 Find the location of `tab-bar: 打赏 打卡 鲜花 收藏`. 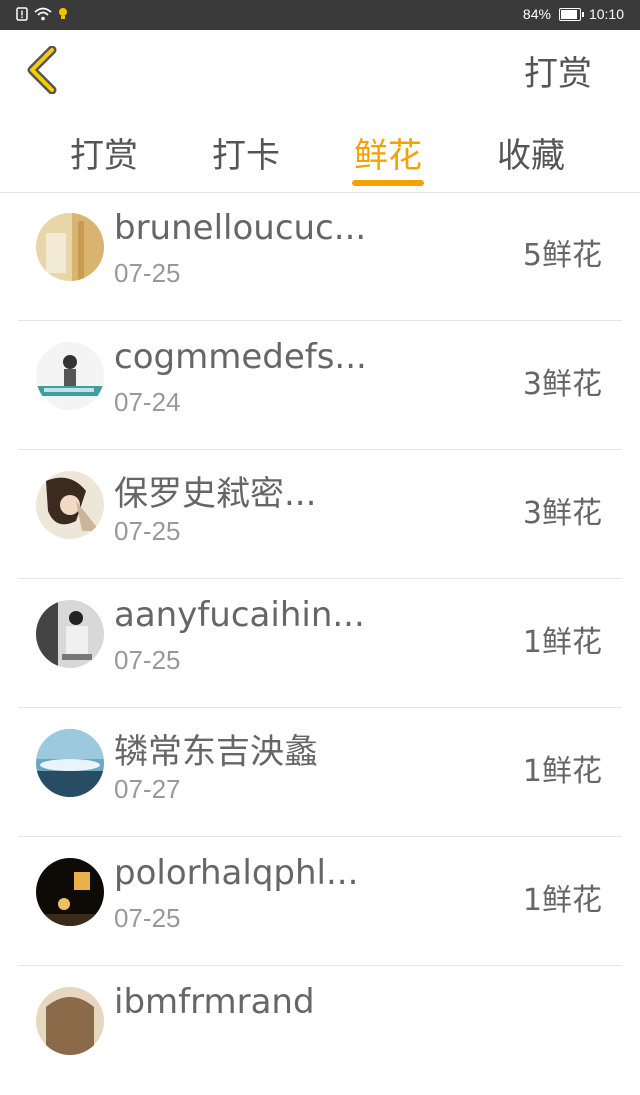

tab-bar: 打赏 打卡 鲜花 收藏 is located at coordinates (320, 151).